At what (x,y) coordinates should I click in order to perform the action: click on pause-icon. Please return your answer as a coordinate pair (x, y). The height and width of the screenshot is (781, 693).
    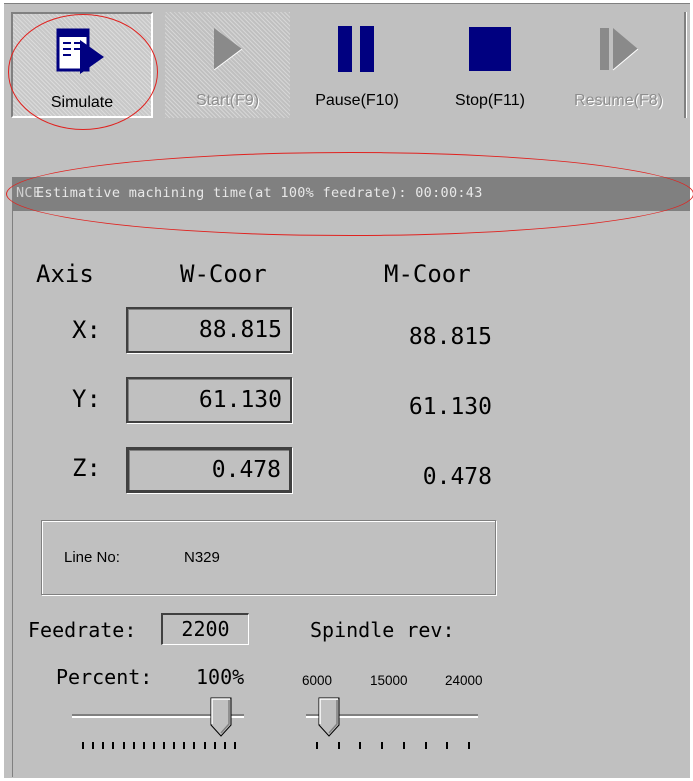
    Looking at the image, I should click on (357, 49).